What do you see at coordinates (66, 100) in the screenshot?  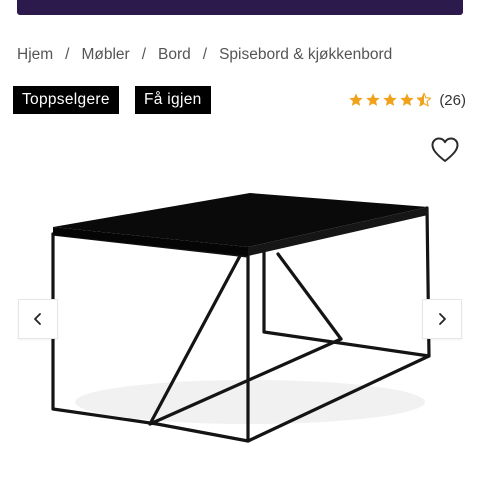 I see `badge-toppselgere: Toppselgere` at bounding box center [66, 100].